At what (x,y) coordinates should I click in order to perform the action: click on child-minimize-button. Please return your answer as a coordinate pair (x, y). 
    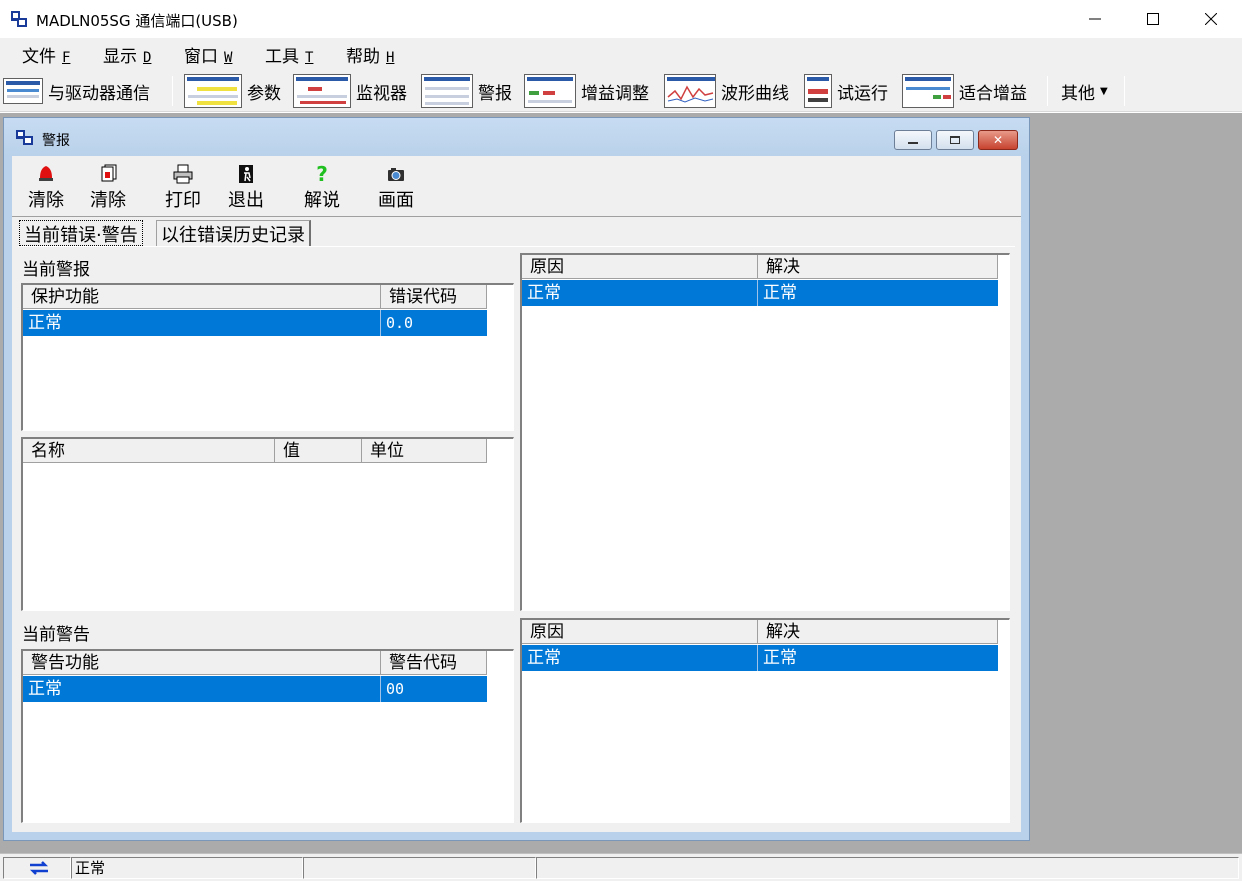
    Looking at the image, I should click on (913, 140).